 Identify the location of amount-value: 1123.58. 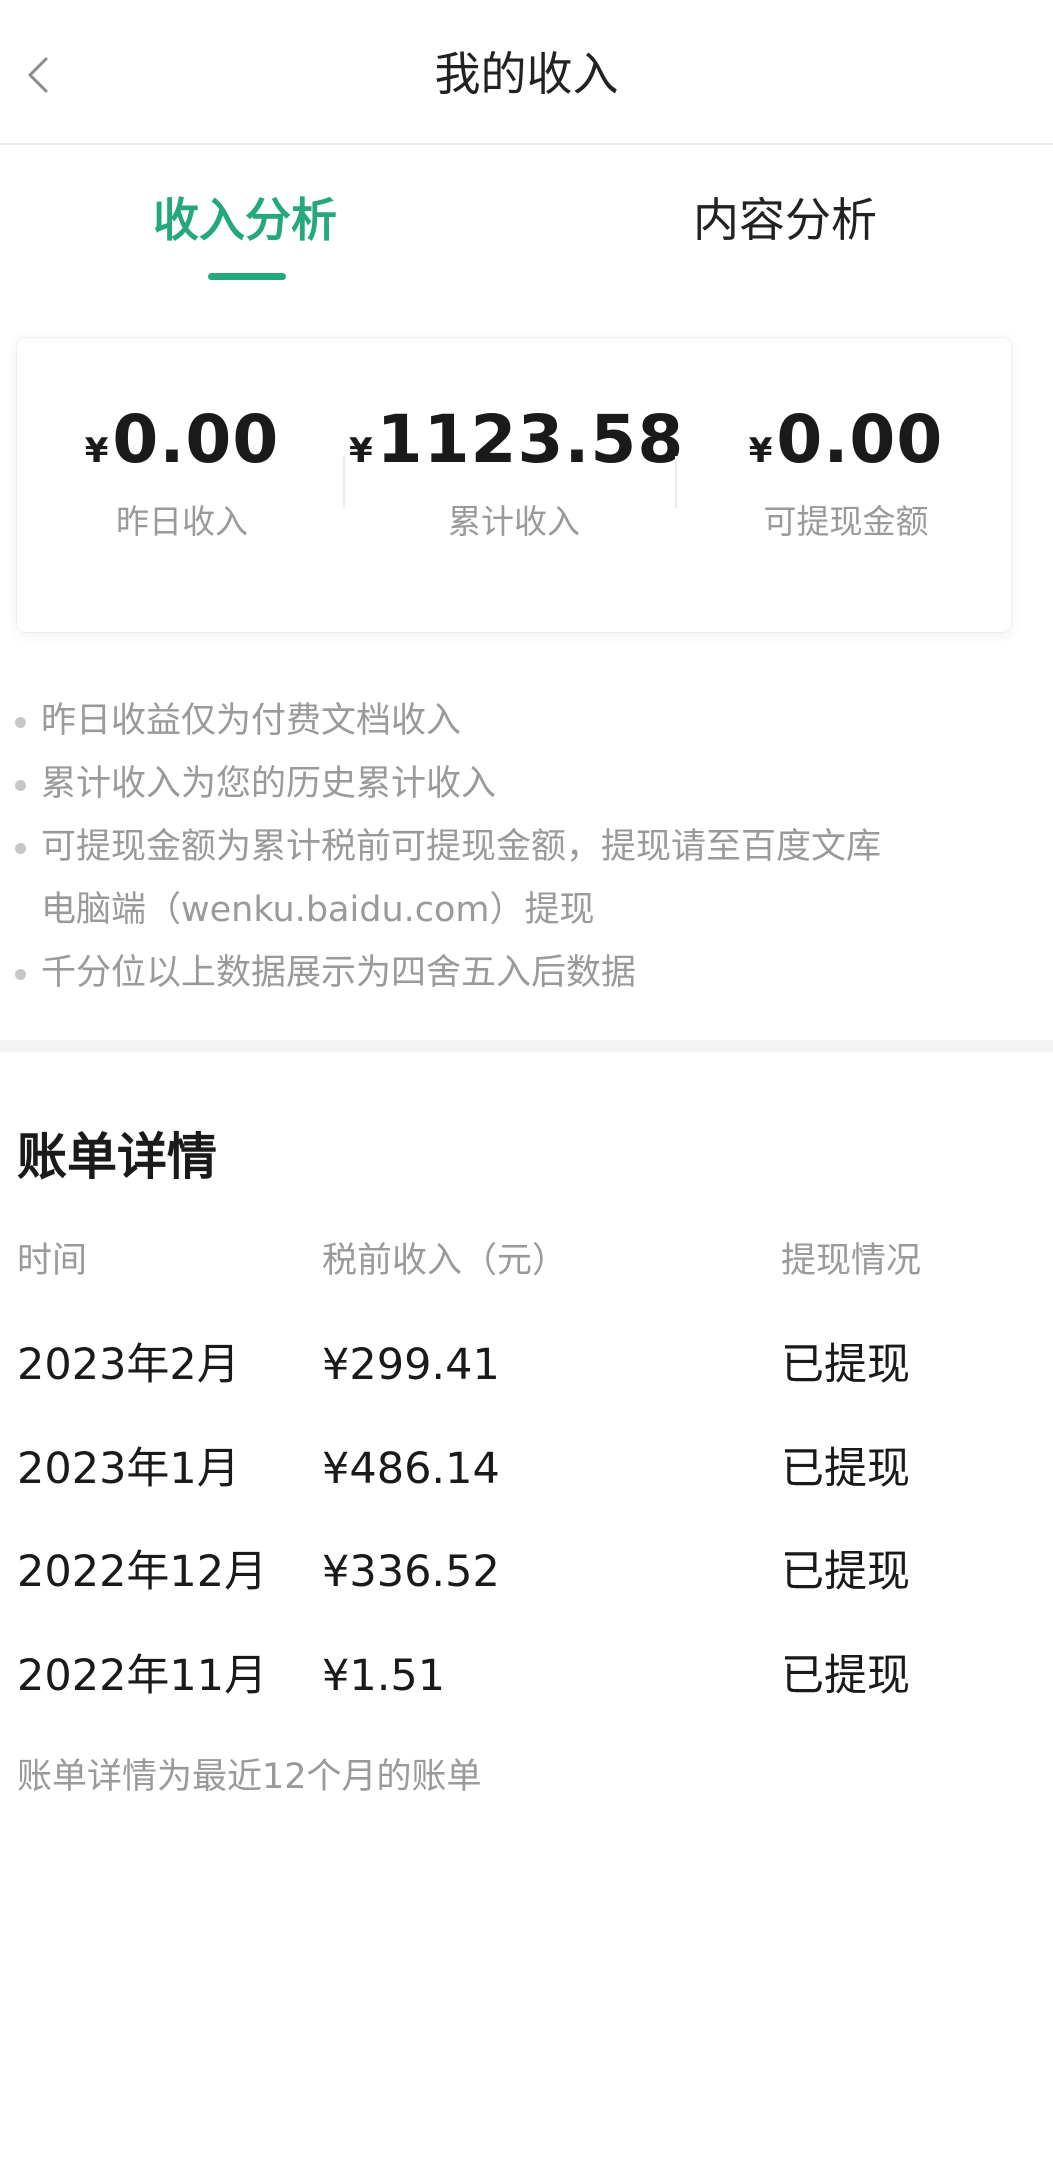
(530, 439).